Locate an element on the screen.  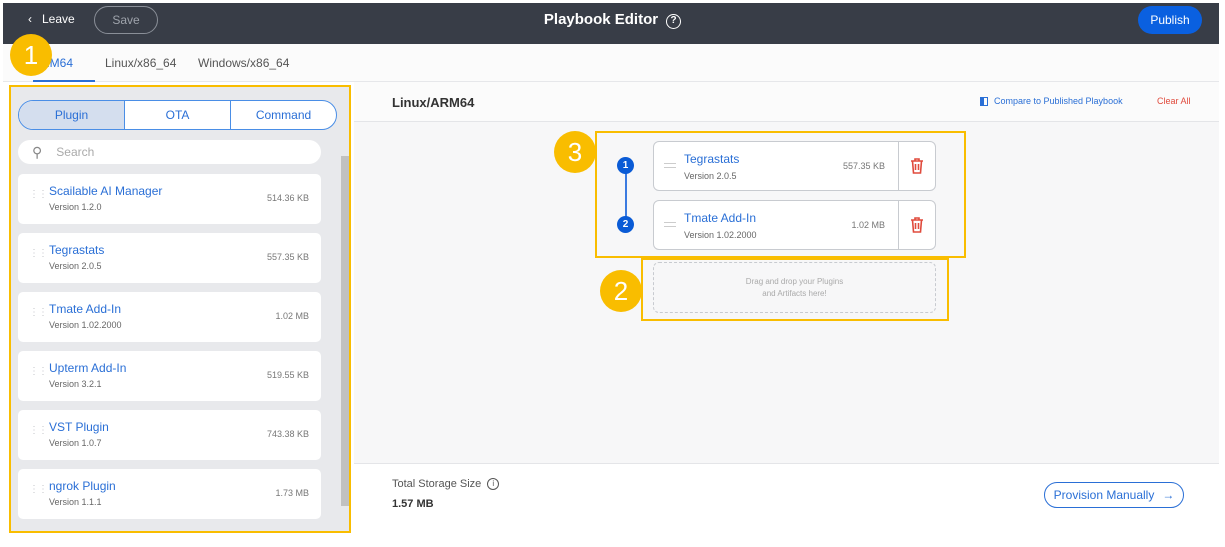
title-text: Playbook Editor is located at coordinates (601, 19).